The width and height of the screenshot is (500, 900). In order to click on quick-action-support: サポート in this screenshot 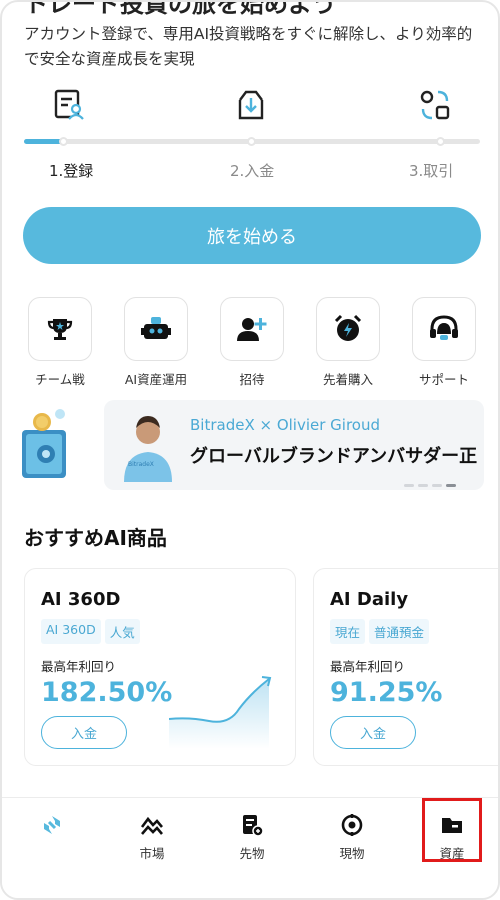, I will do `click(444, 342)`.